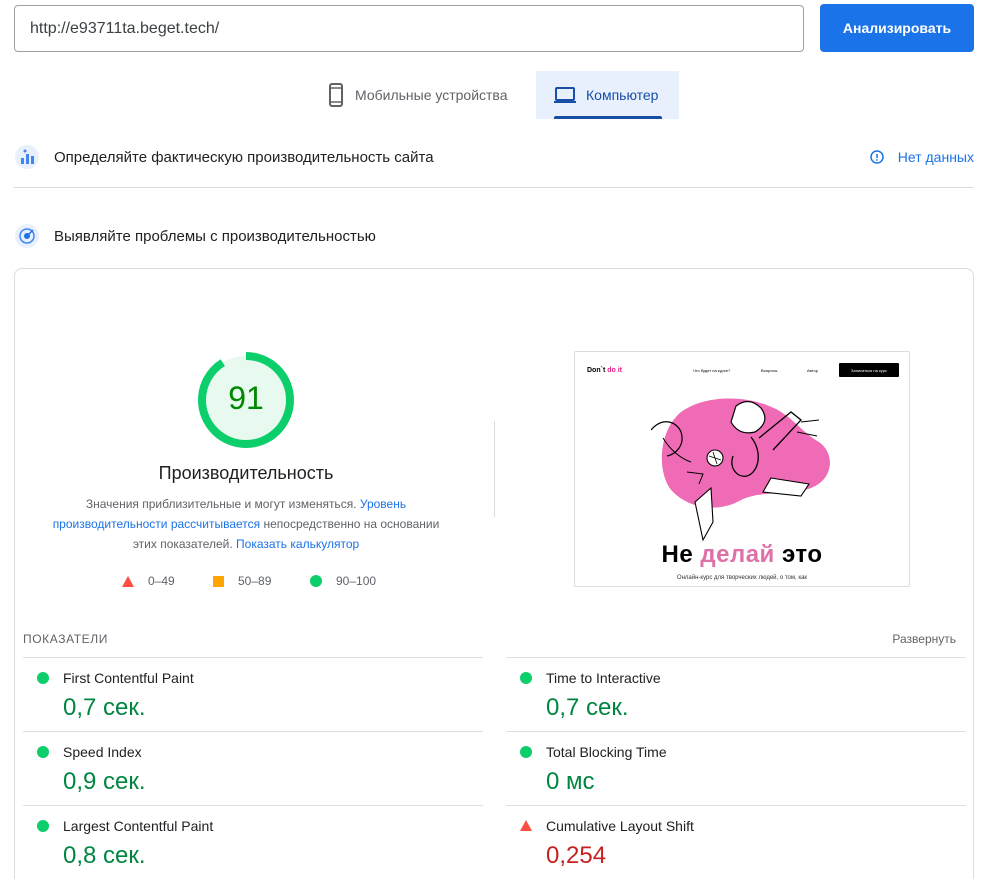 The width and height of the screenshot is (984, 879). I want to click on performance-score: 91, so click(246, 398).